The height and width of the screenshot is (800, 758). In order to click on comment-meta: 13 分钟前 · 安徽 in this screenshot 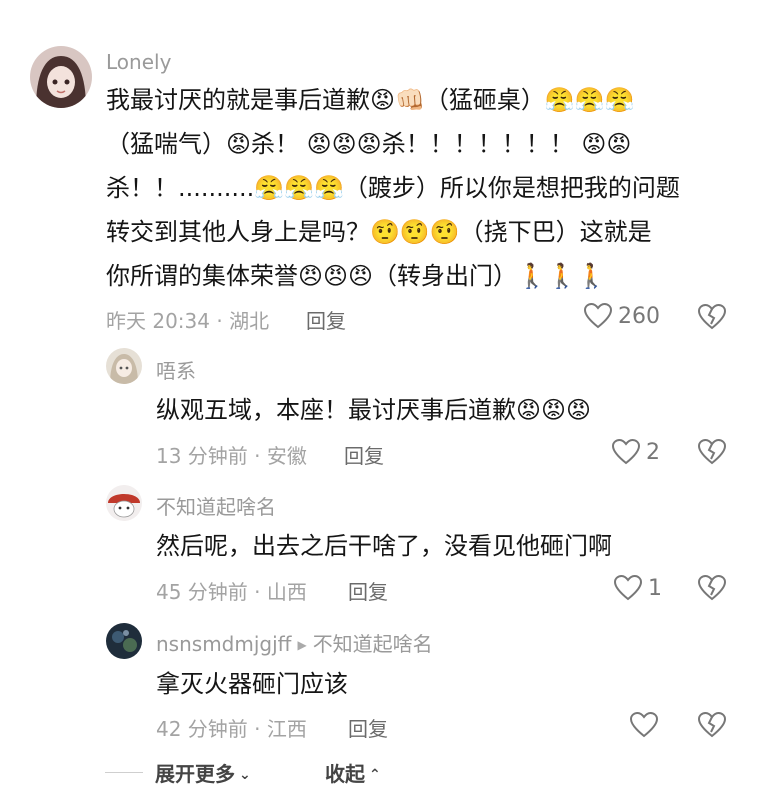, I will do `click(231, 456)`.